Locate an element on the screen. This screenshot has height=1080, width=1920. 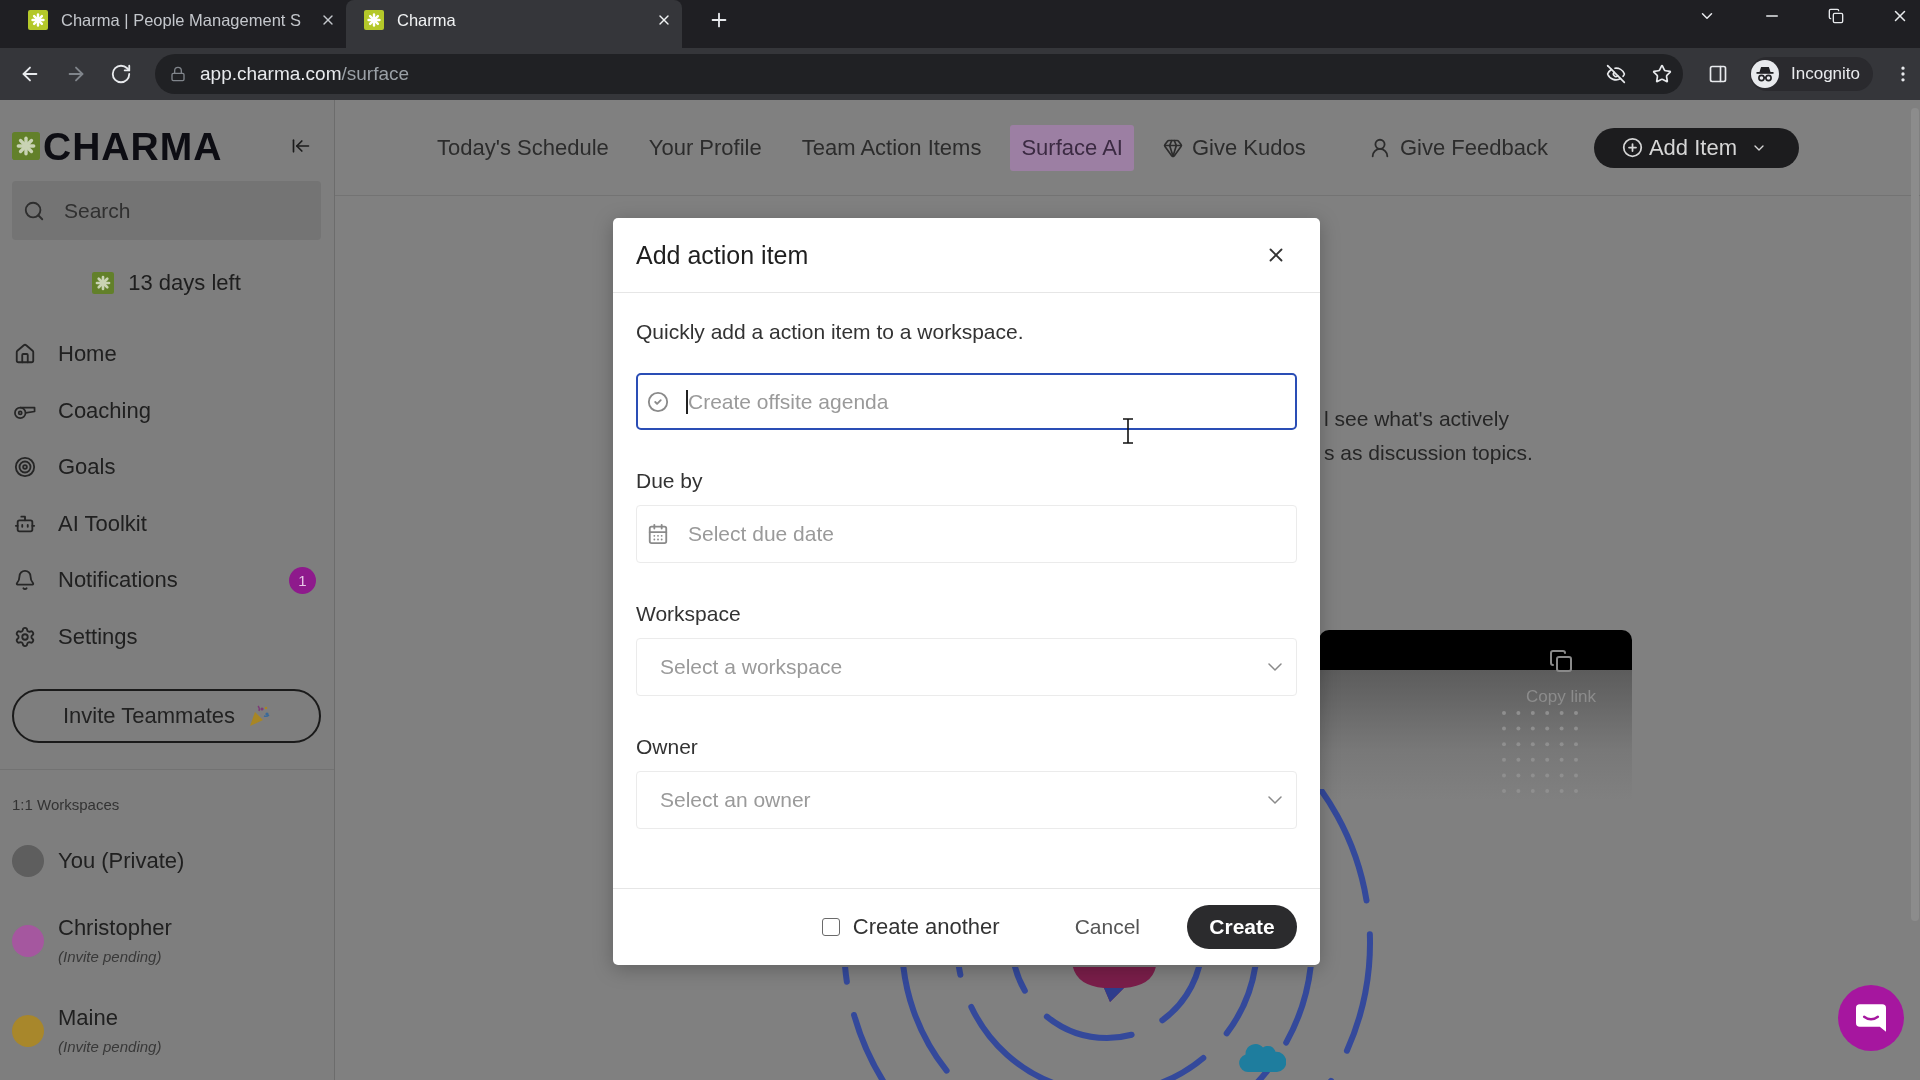
logo-text: CHARMA is located at coordinates (133, 146).